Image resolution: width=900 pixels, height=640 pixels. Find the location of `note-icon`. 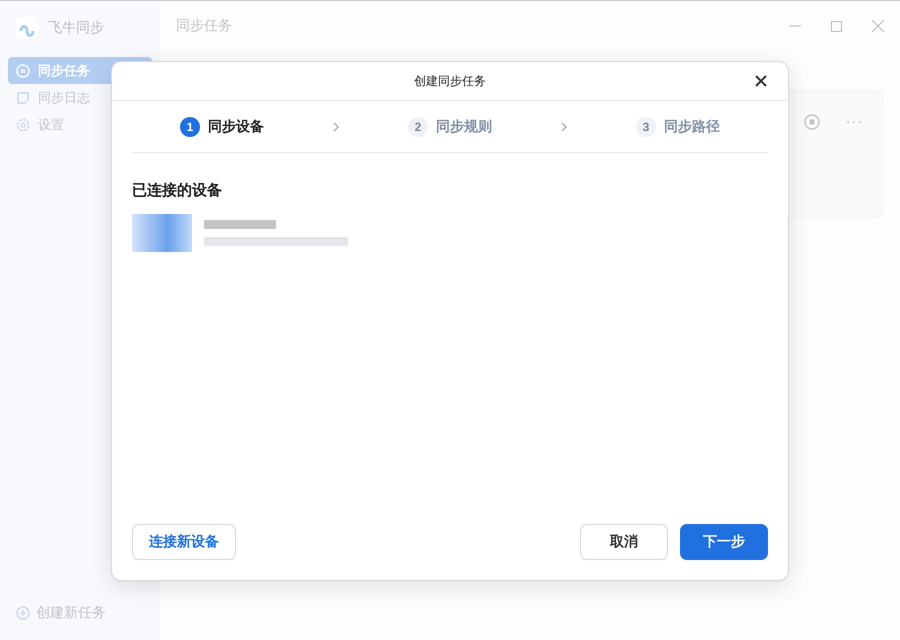

note-icon is located at coordinates (23, 97).